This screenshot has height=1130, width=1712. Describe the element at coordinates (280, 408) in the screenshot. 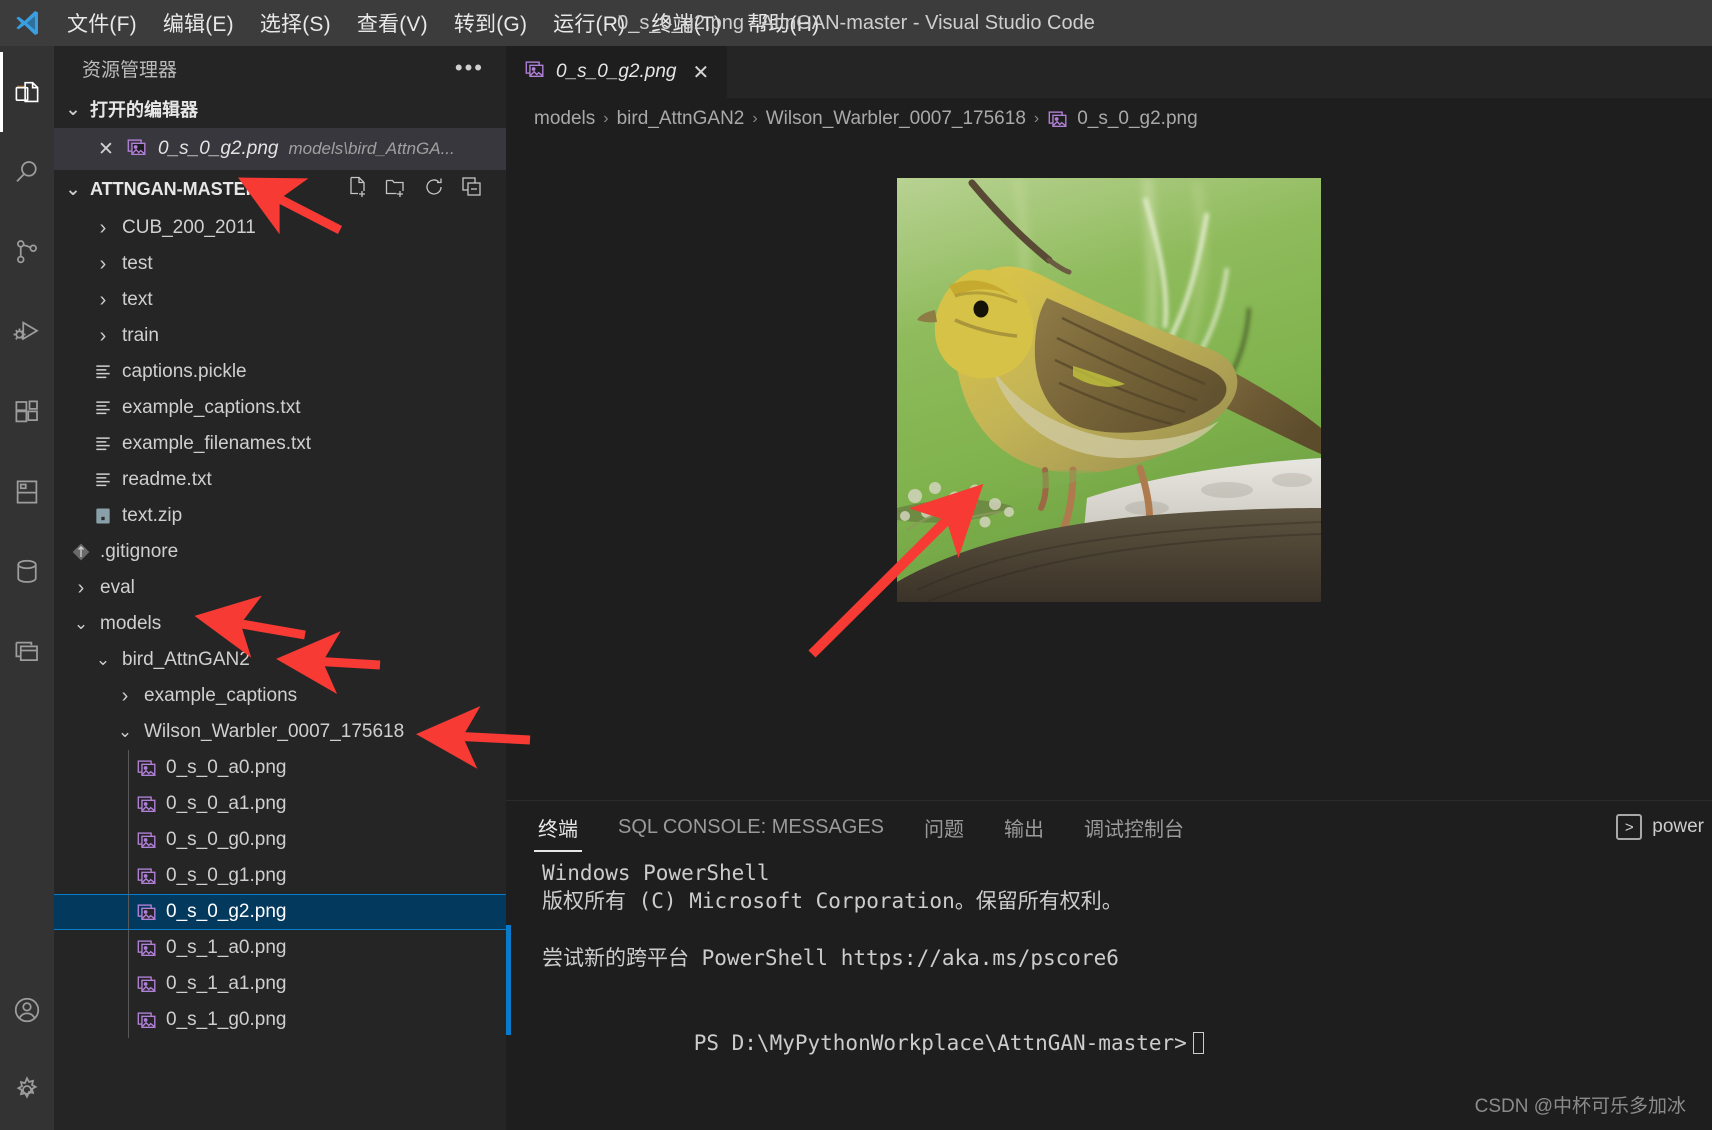

I see `tree-file-row: example_captions.txt` at that location.